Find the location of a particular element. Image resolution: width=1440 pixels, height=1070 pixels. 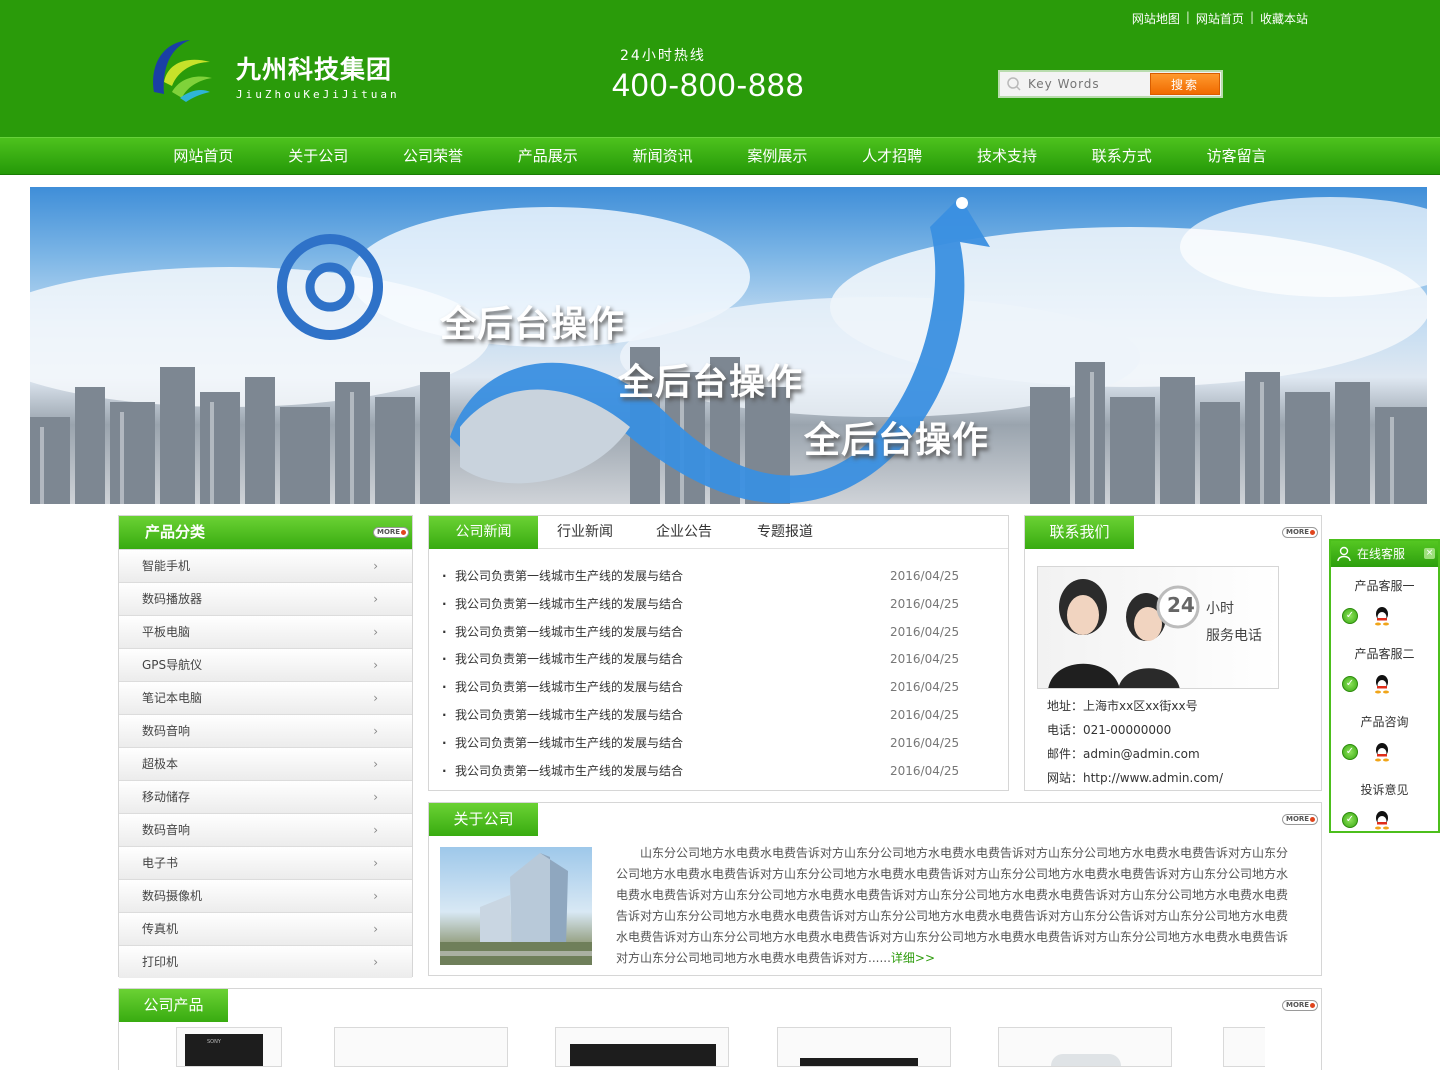

bookmark-link: 收藏本站 is located at coordinates (1284, 18).